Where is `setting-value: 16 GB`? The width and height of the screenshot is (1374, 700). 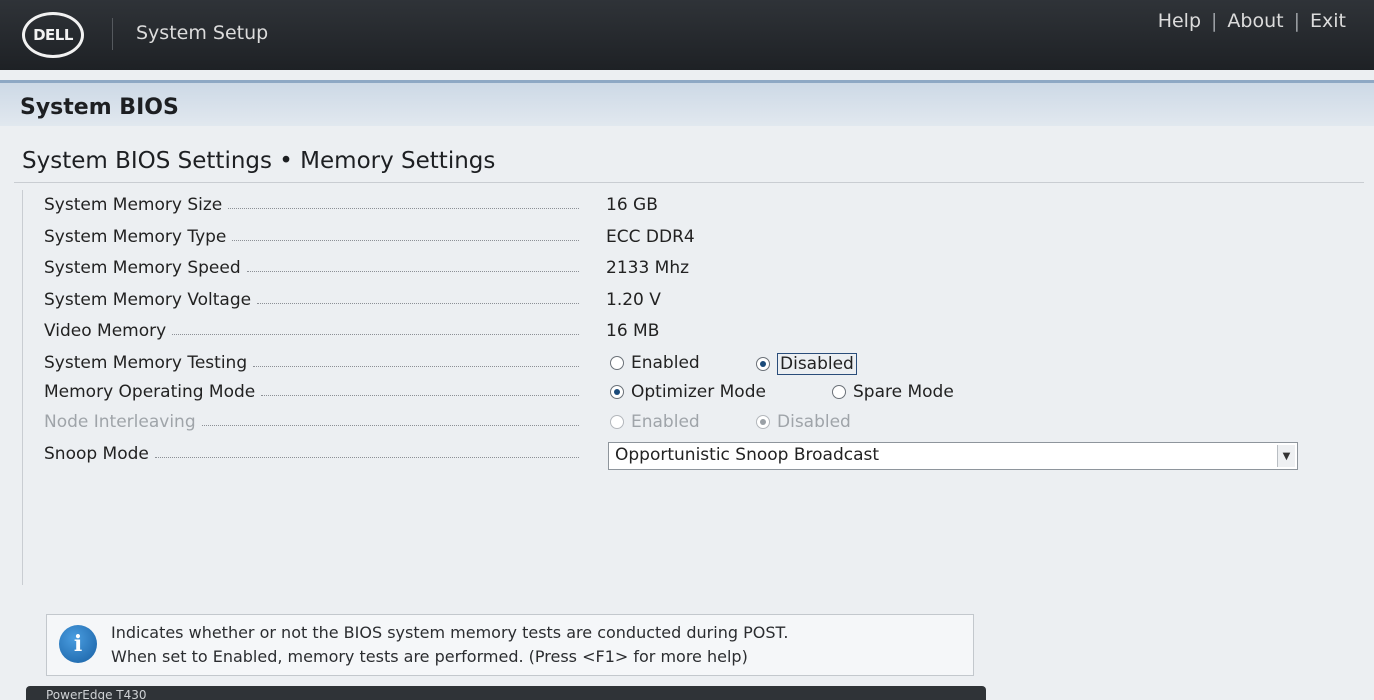 setting-value: 16 GB is located at coordinates (632, 205).